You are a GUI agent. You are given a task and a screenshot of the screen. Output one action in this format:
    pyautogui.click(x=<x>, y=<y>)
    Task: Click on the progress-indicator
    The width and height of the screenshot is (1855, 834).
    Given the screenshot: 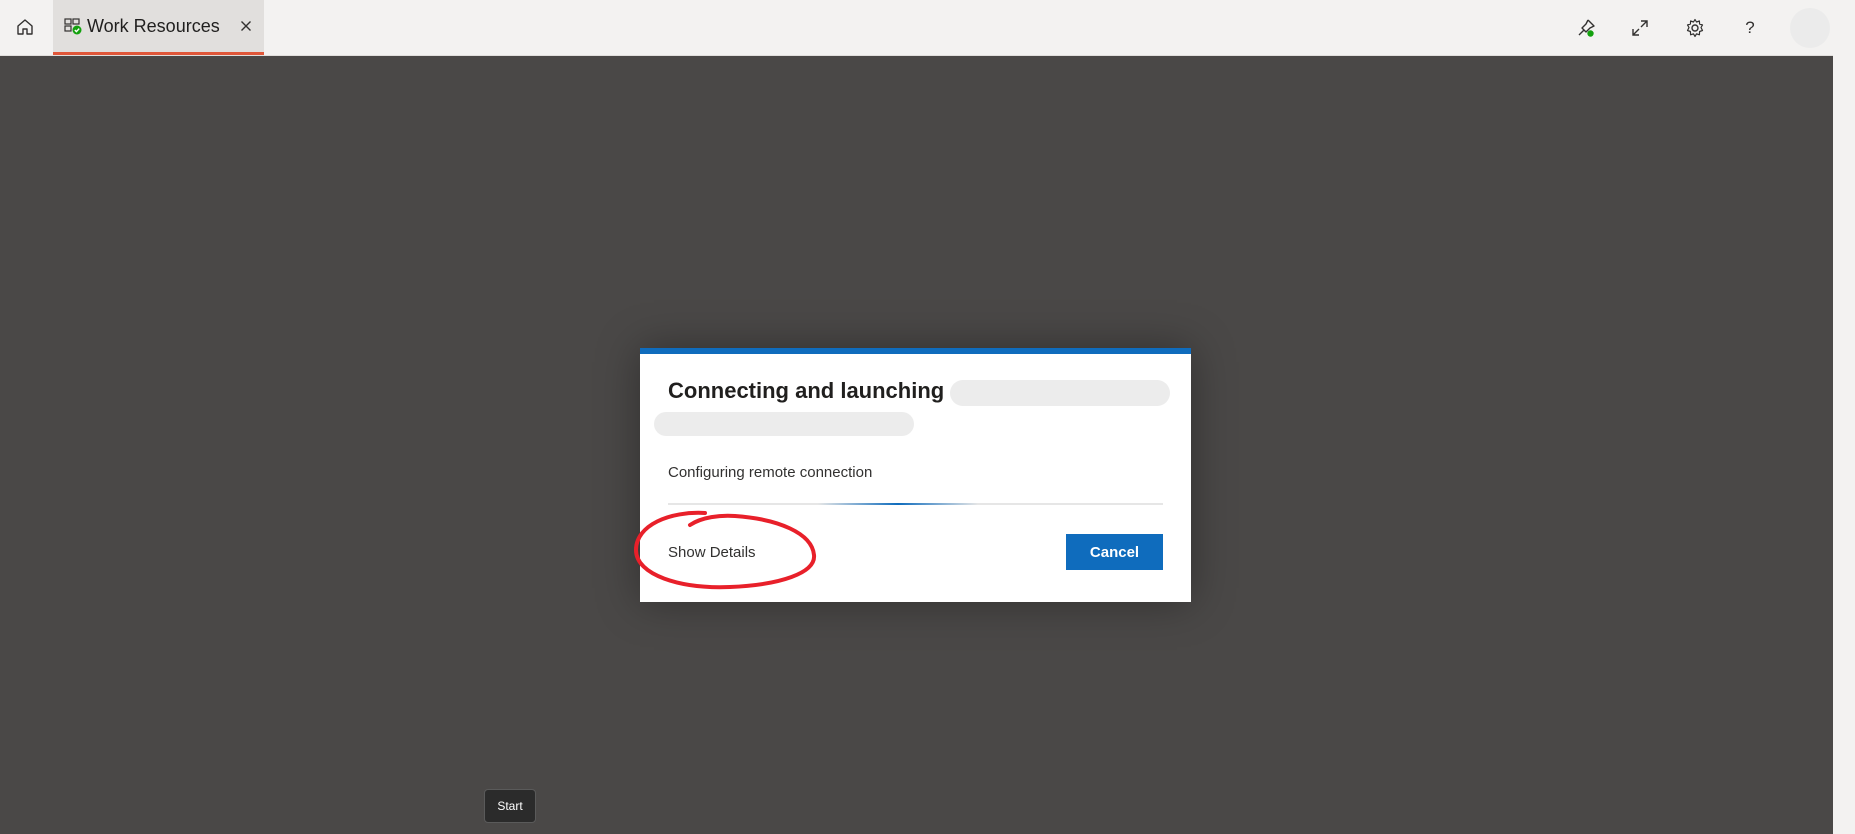 What is the action you would take?
    pyautogui.click(x=898, y=504)
    